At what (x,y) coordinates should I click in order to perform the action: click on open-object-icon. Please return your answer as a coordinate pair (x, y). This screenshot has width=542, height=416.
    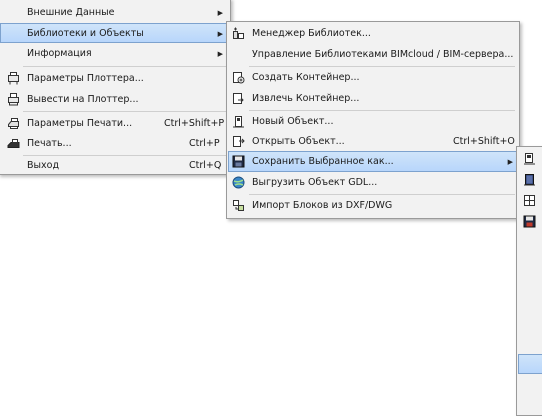
    Looking at the image, I should click on (239, 141).